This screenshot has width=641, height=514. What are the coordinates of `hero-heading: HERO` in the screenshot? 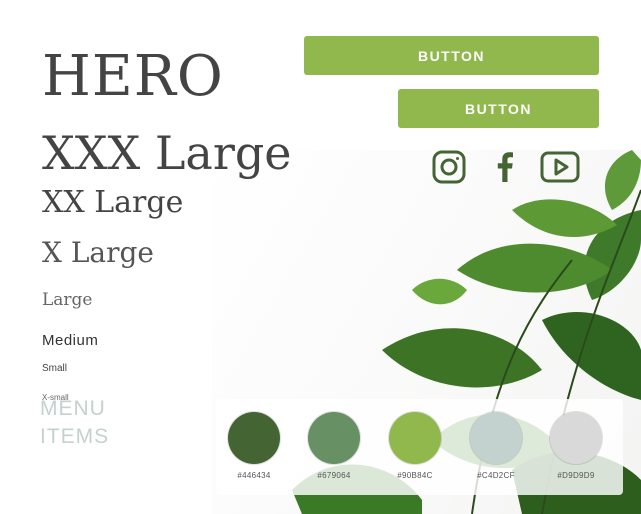 It's located at (133, 76).